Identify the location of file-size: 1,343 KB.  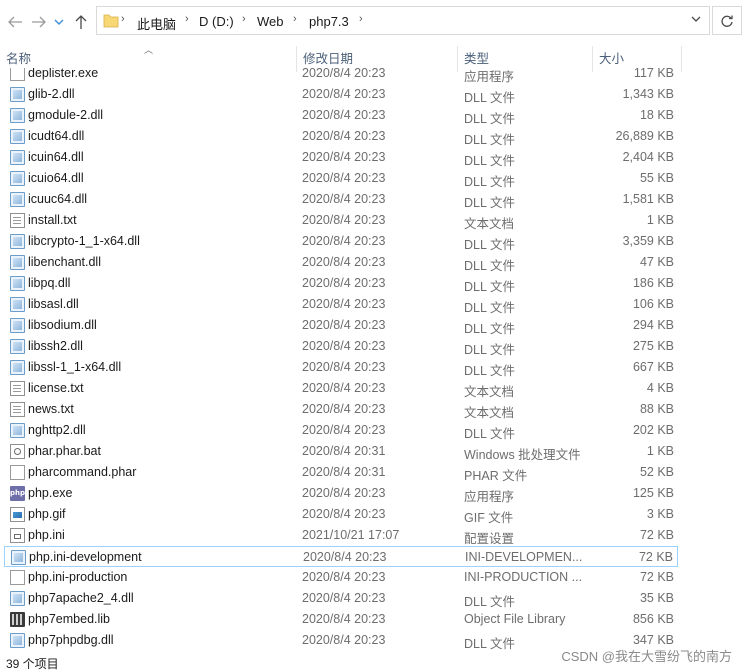
(648, 94).